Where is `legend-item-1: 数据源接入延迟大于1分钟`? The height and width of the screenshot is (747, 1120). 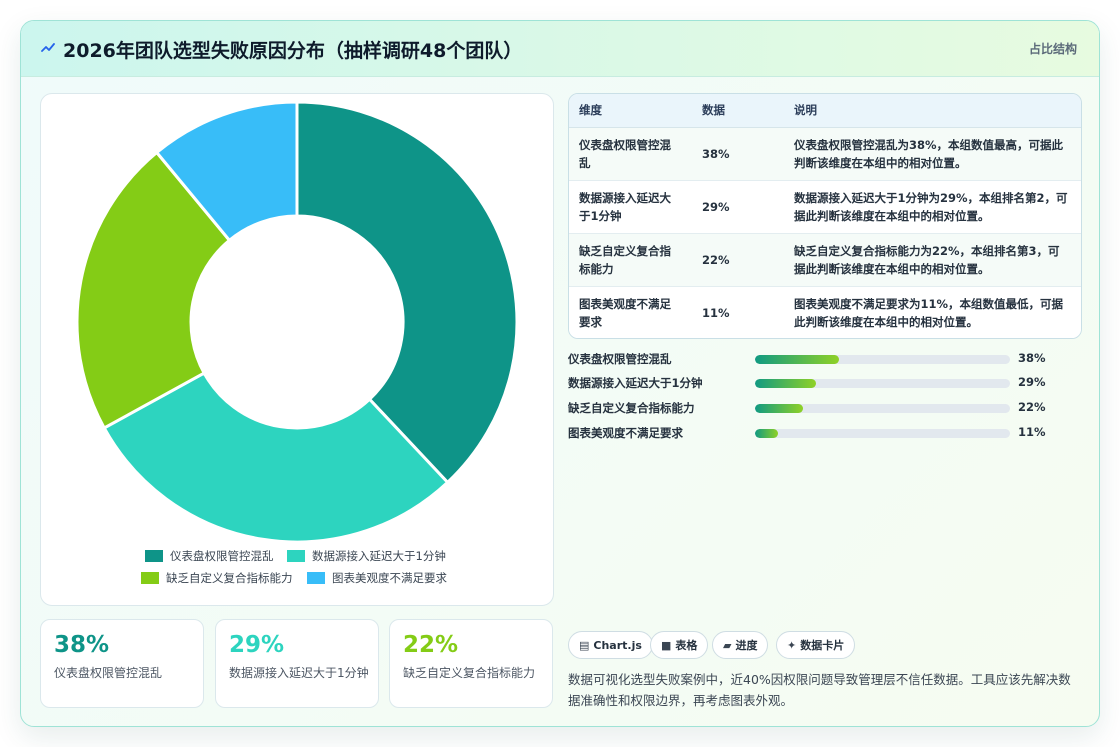
legend-item-1: 数据源接入延迟大于1分钟 is located at coordinates (366, 556).